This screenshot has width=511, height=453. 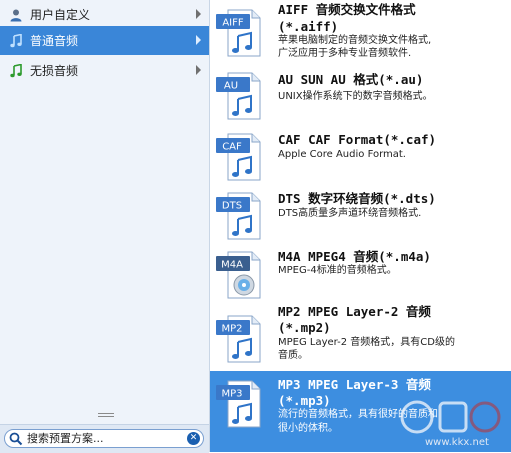 What do you see at coordinates (357, 139) in the screenshot?
I see `format-title: CAF CAF Format(*.caf)` at bounding box center [357, 139].